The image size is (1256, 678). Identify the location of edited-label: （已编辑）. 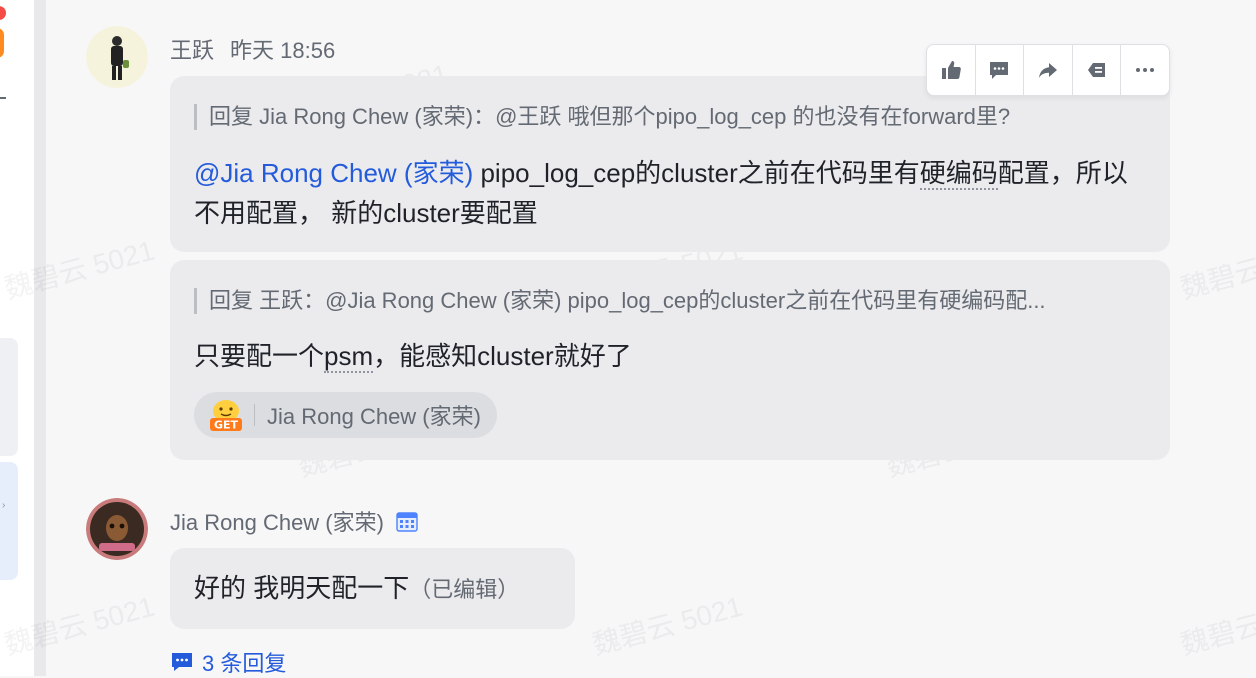
(464, 589).